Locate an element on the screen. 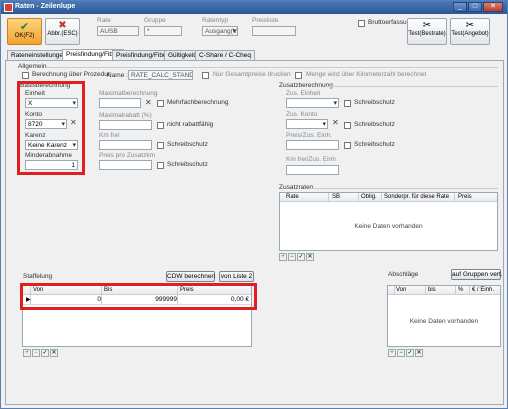 This screenshot has height=409, width=508. title-bar: Raten - Zeilenlupe _ □ ✕ is located at coordinates (254, 7).